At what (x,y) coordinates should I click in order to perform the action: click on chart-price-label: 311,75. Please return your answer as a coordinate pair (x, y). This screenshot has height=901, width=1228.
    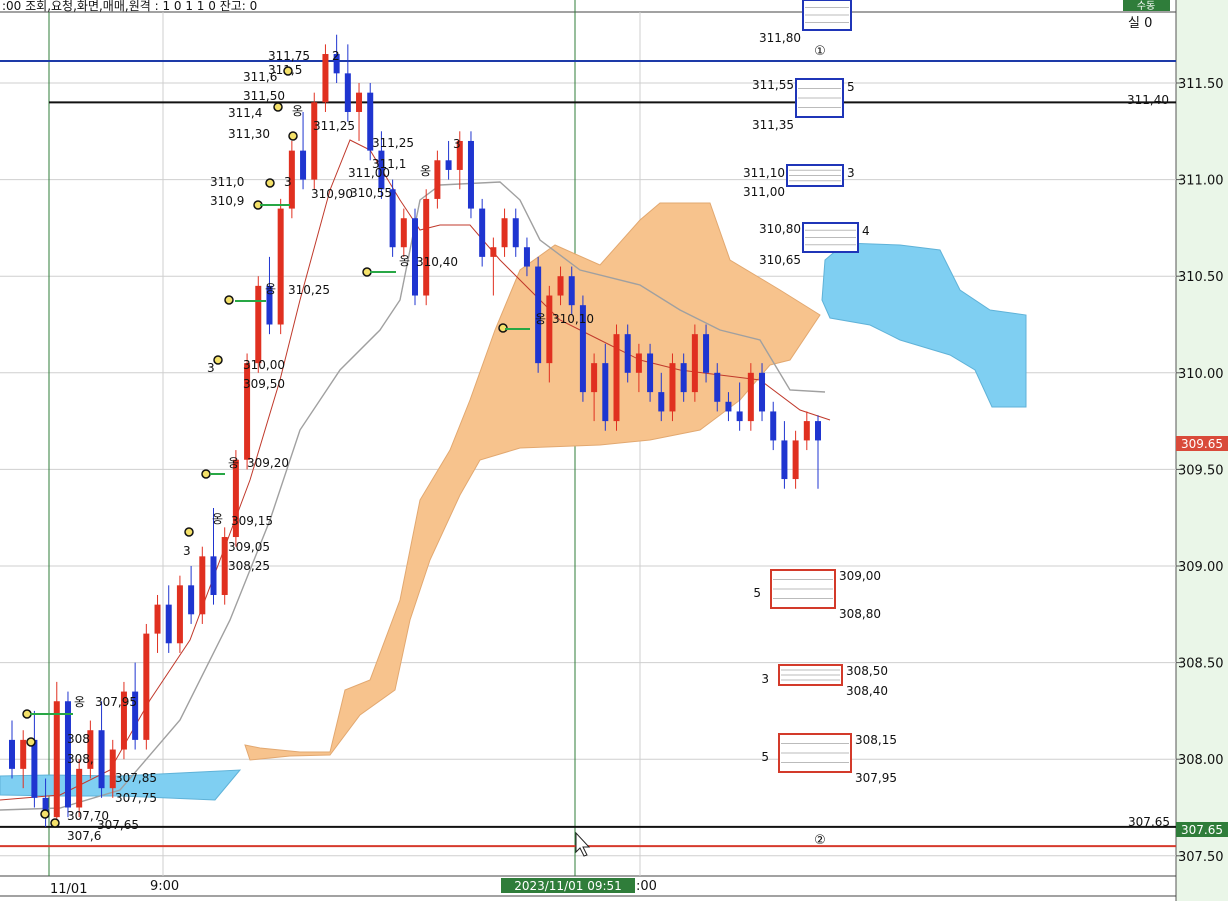
    Looking at the image, I should click on (289, 56).